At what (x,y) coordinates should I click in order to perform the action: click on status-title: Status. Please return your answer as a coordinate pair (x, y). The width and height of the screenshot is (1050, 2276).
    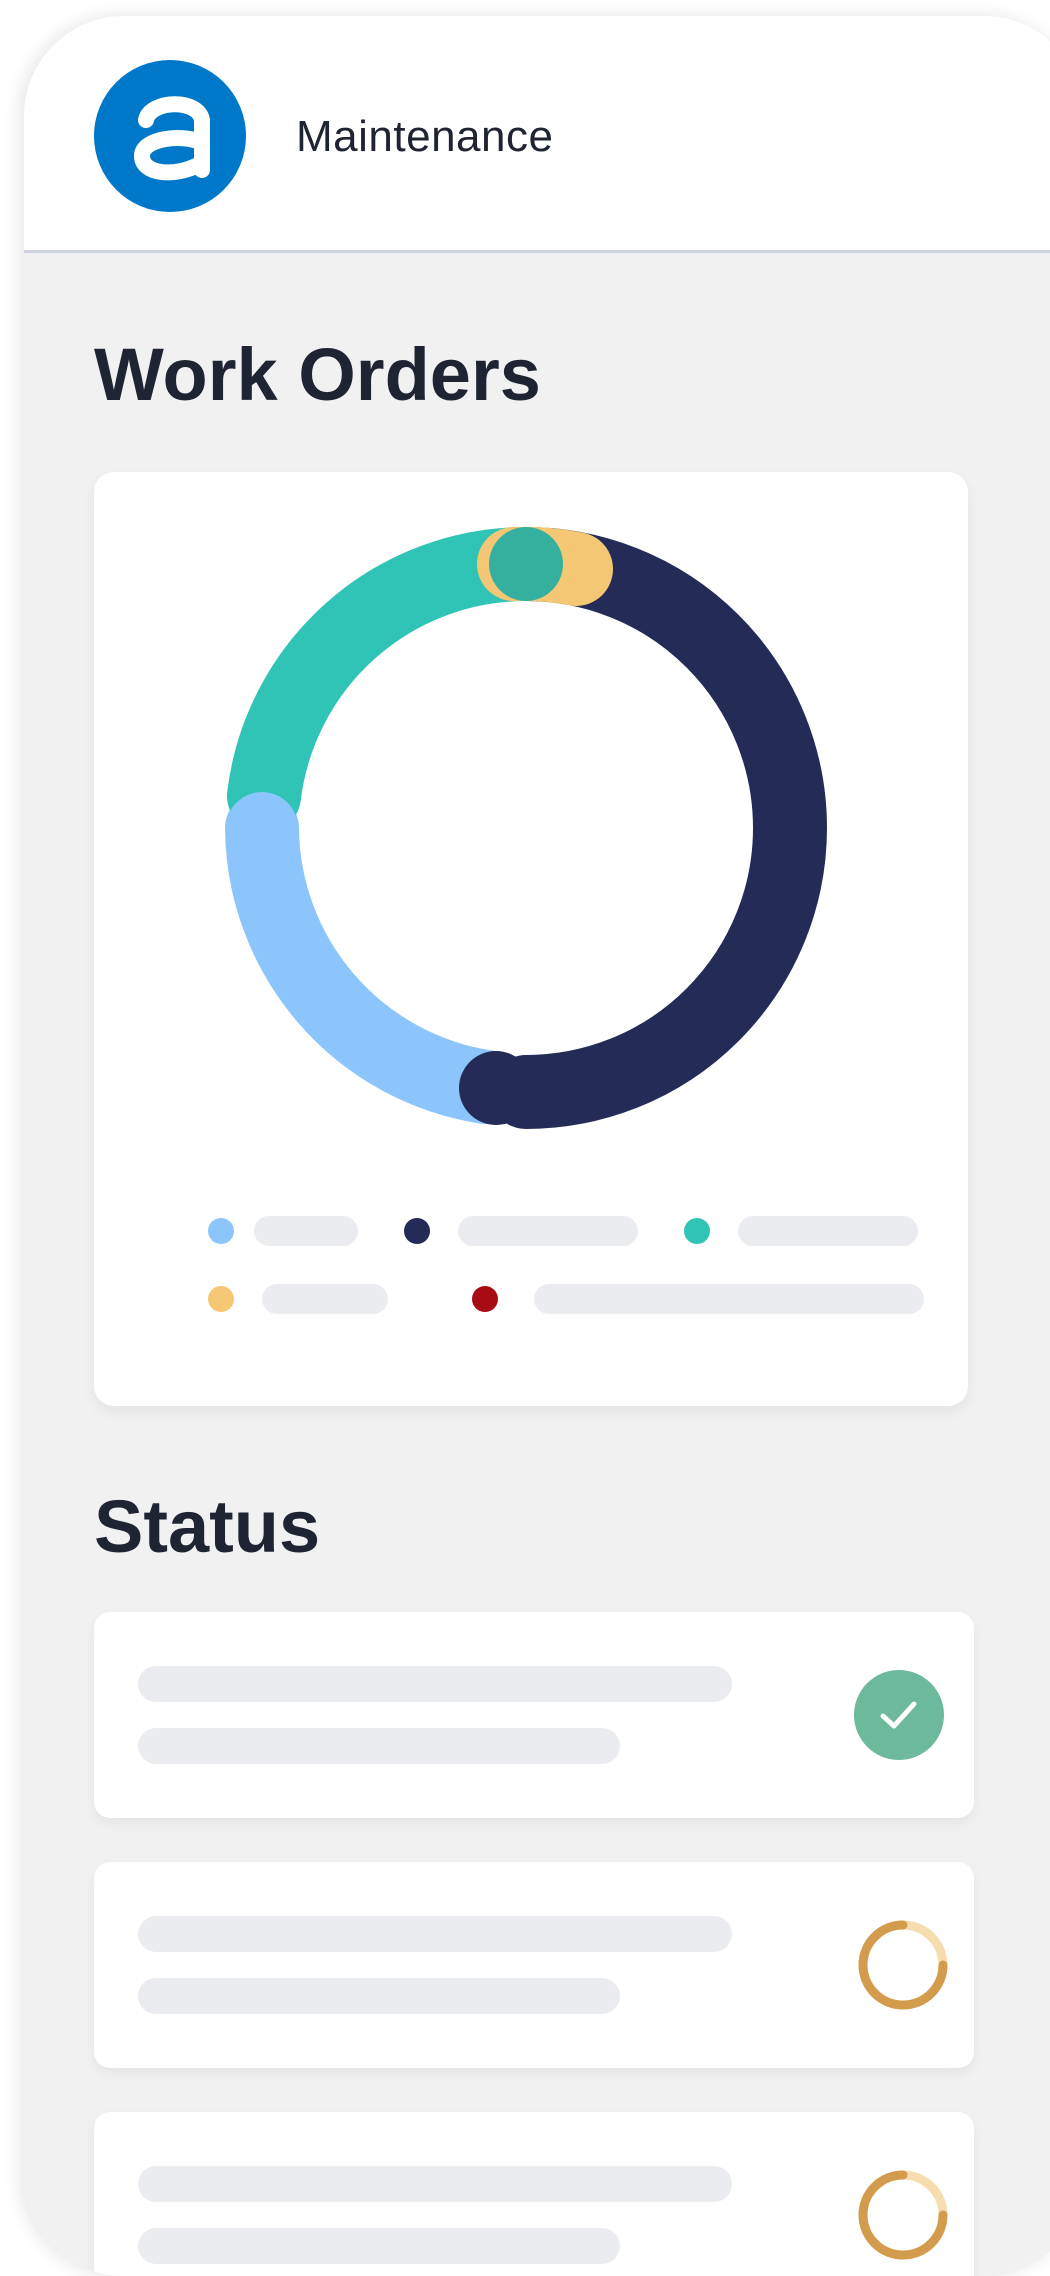
    Looking at the image, I should click on (207, 1526).